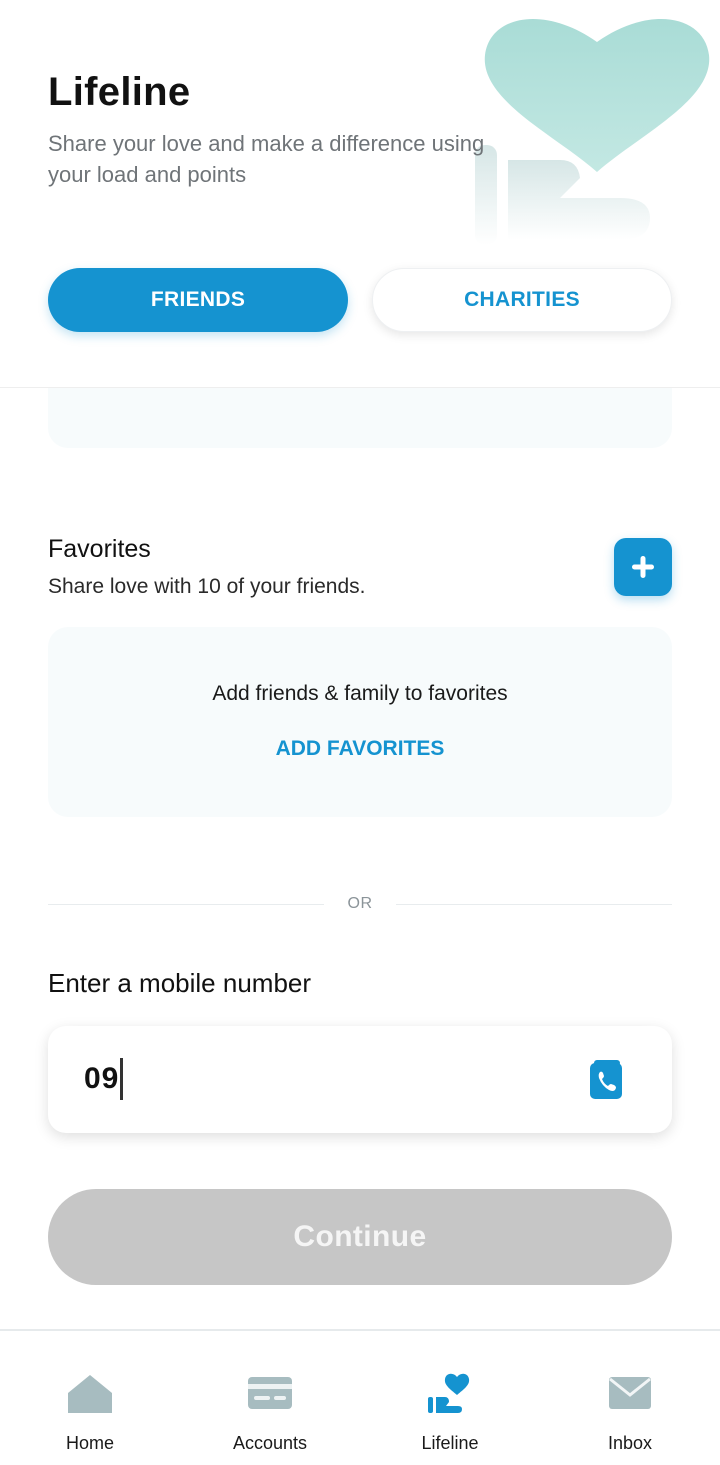 Image resolution: width=720 pixels, height=1465 pixels. I want to click on favorites-empty-text: Add friends & family to favorites, so click(360, 693).